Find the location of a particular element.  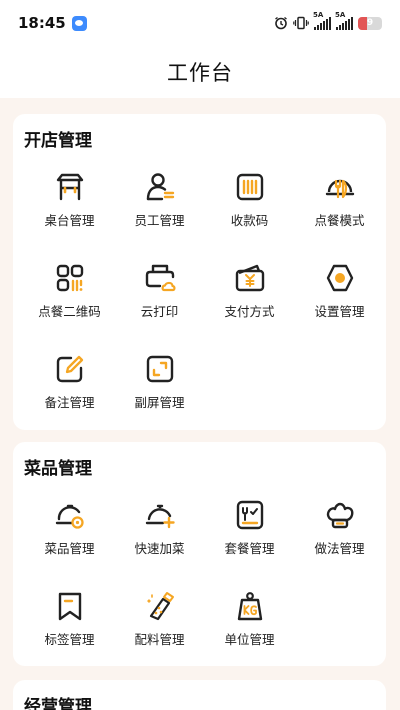

grid-item-label: 配料管理 is located at coordinates (159, 639).